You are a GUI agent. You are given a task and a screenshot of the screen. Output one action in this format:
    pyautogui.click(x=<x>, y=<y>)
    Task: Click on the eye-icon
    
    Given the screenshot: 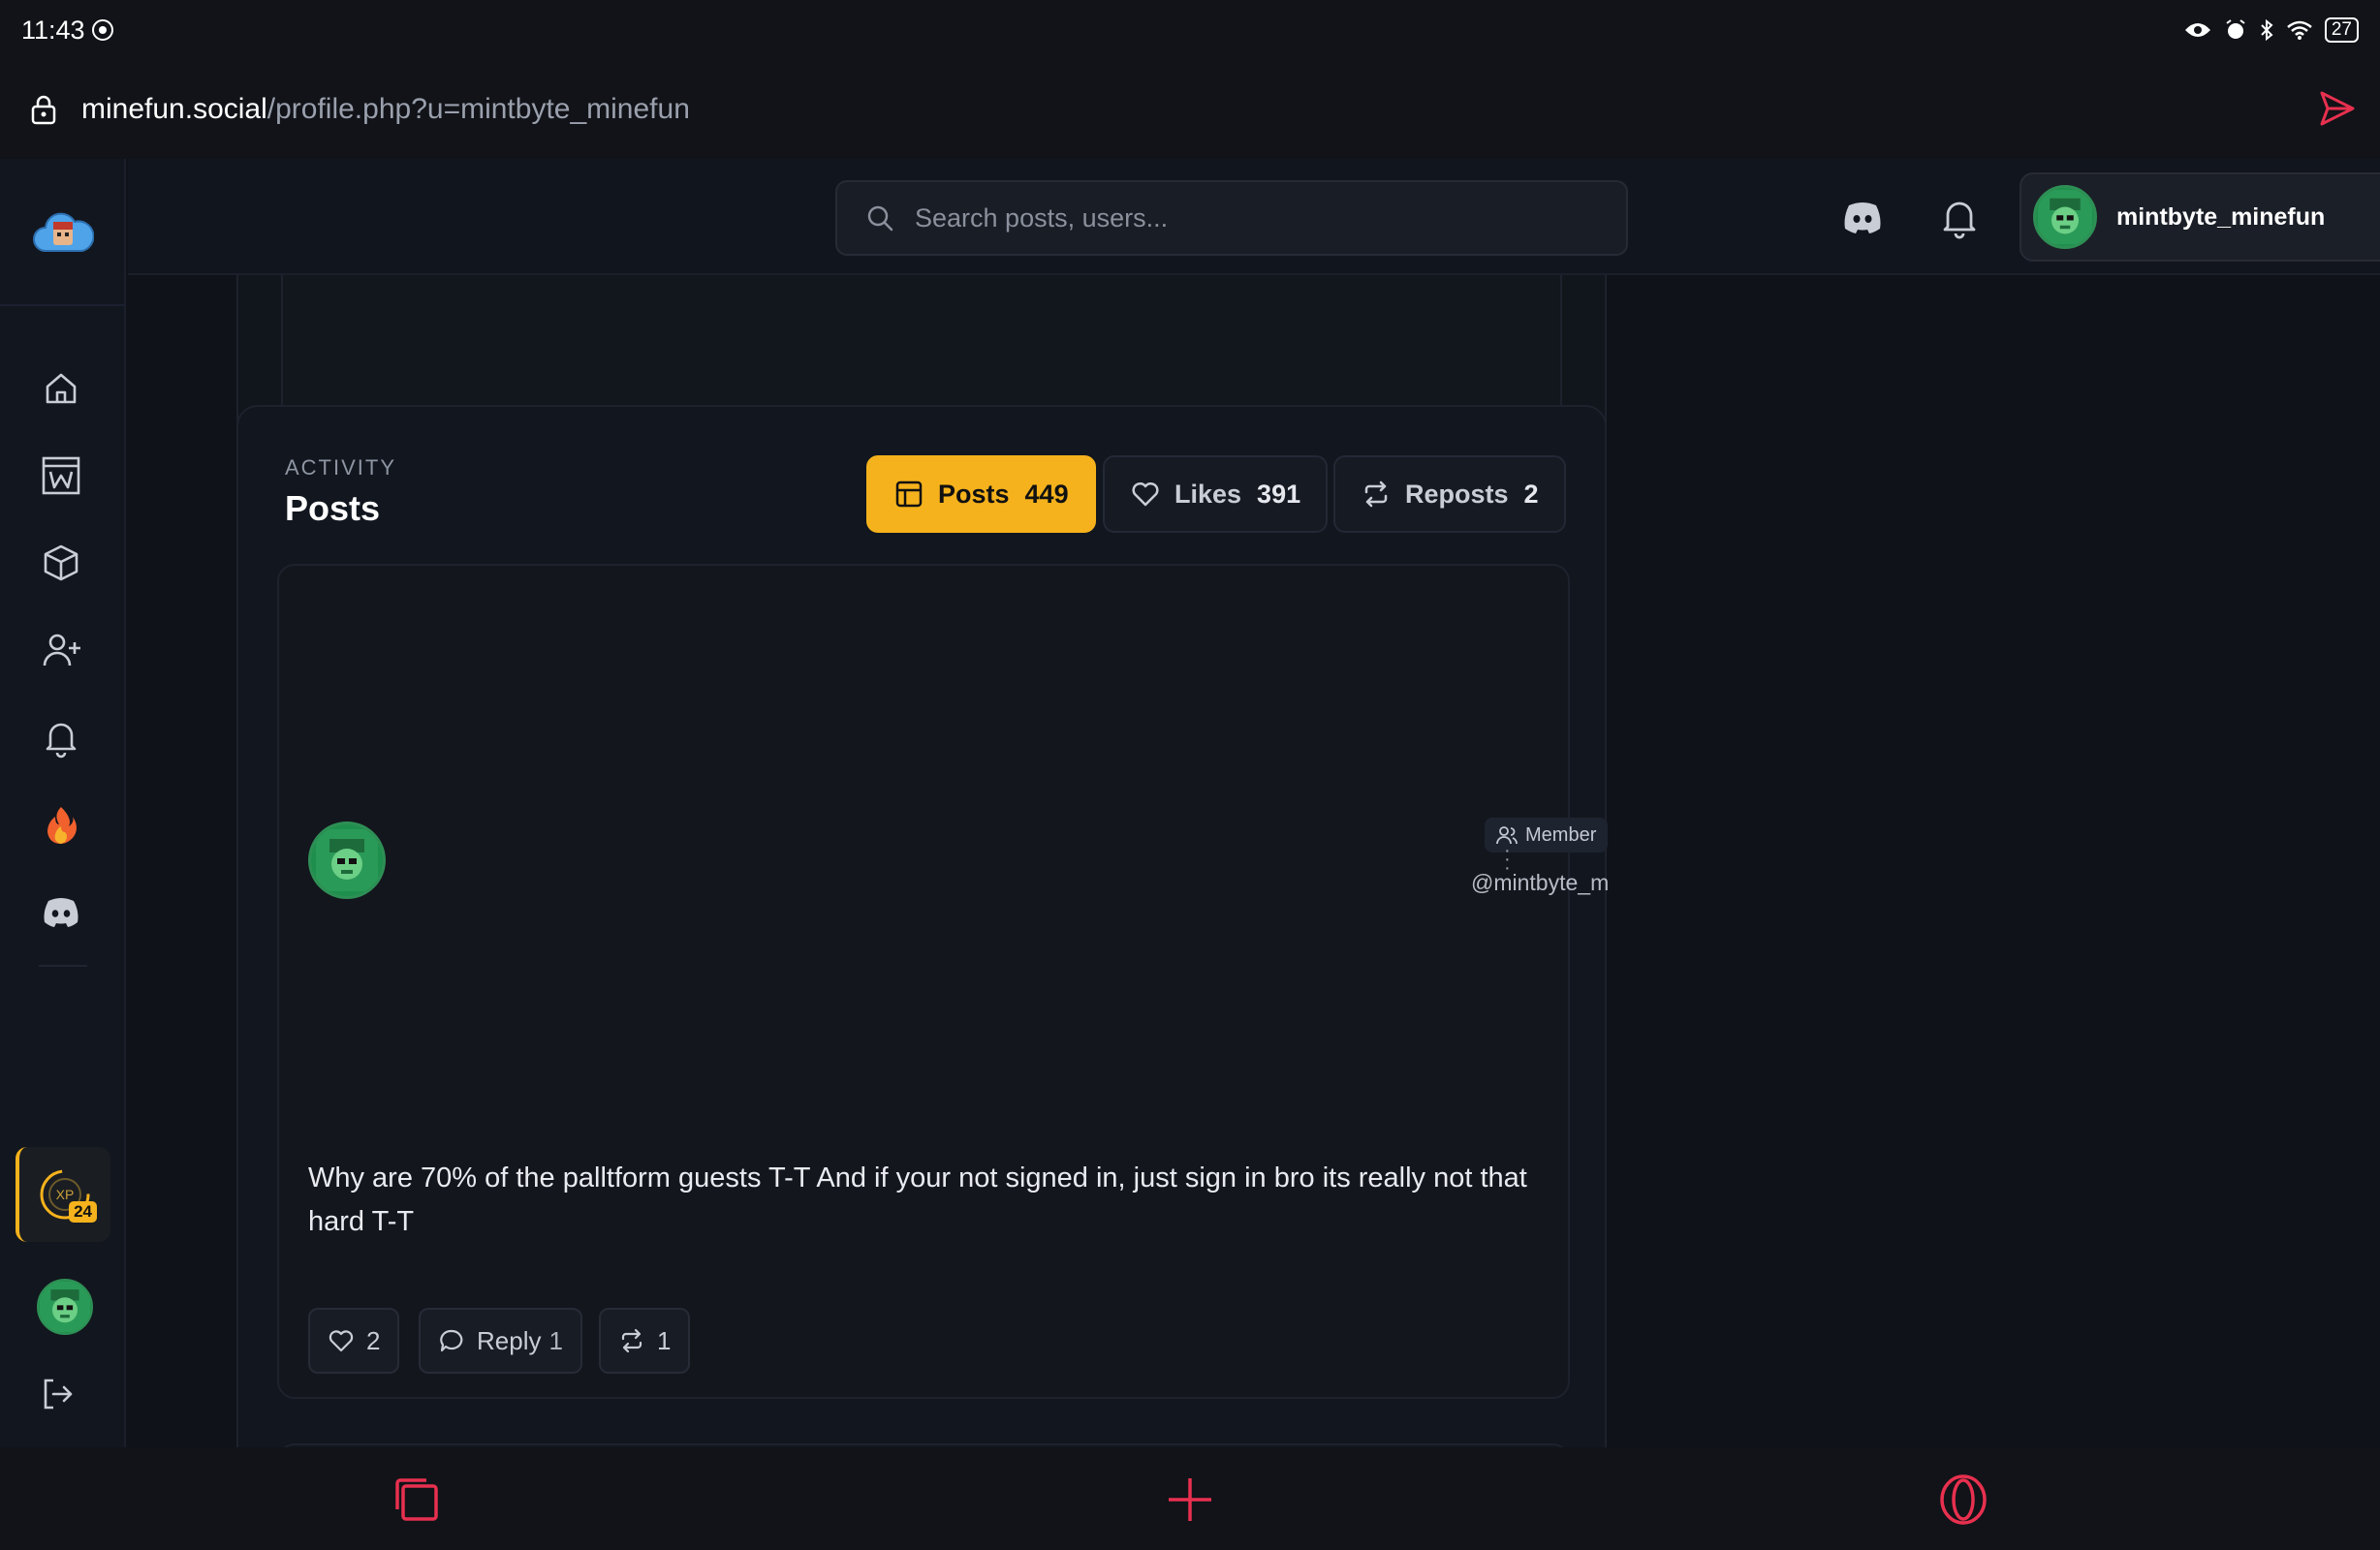 What is the action you would take?
    pyautogui.click(x=2197, y=30)
    